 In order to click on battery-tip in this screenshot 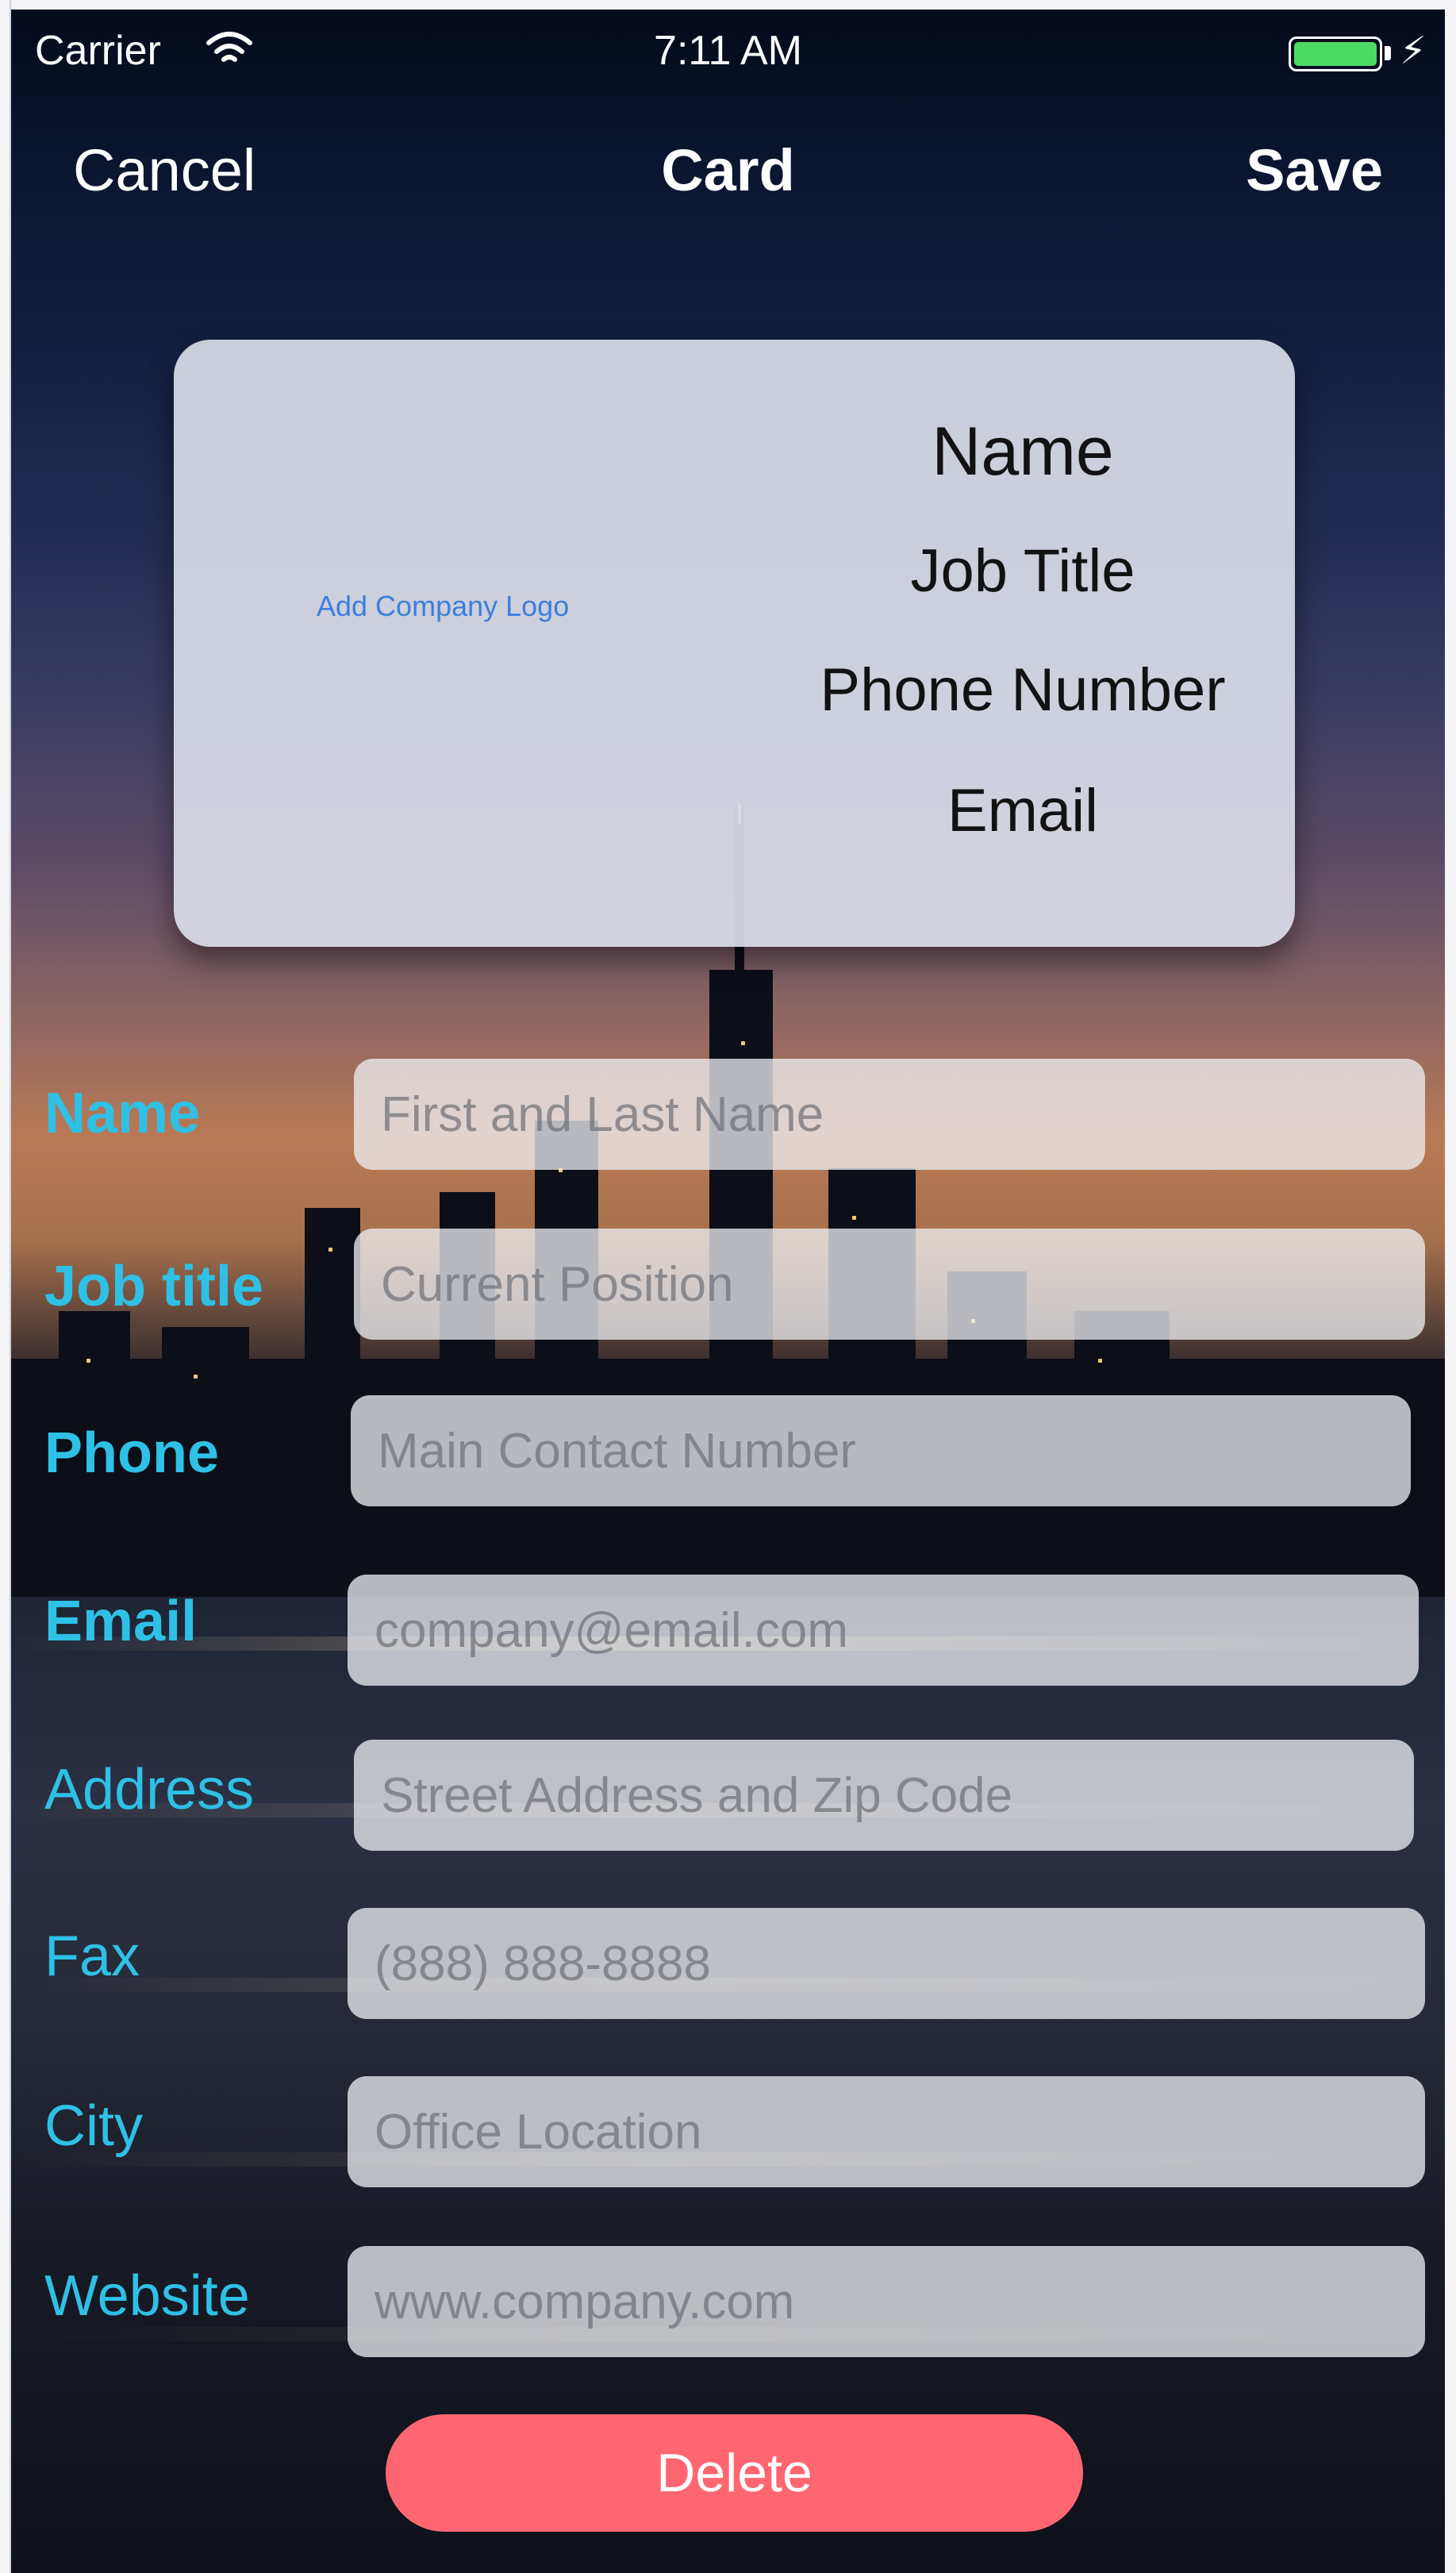, I will do `click(1388, 53)`.